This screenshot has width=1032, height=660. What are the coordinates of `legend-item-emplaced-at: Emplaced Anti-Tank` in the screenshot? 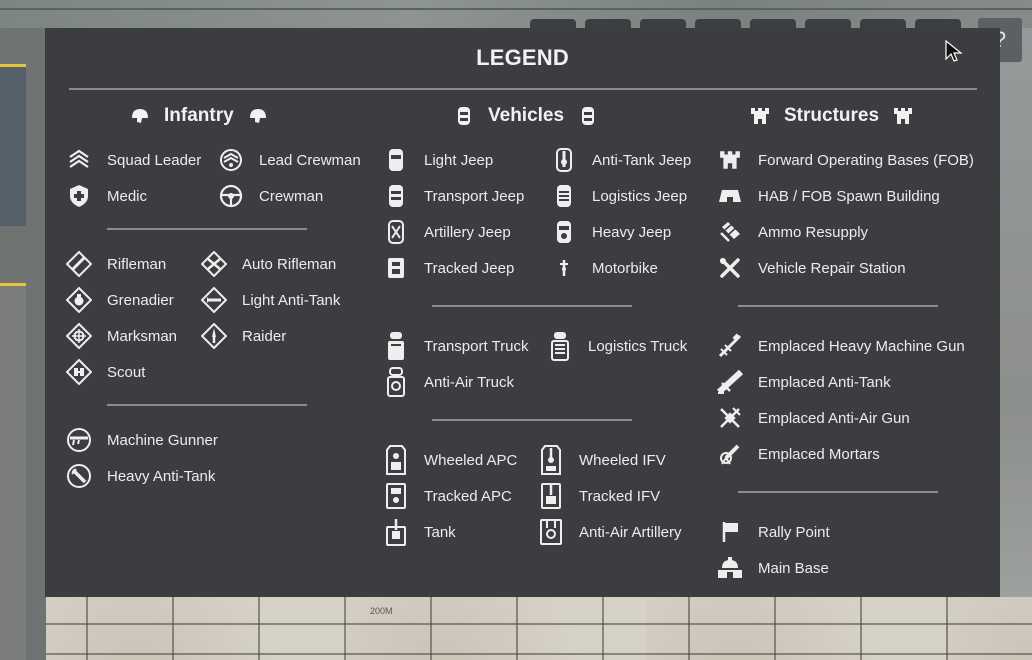 It's located at (803, 382).